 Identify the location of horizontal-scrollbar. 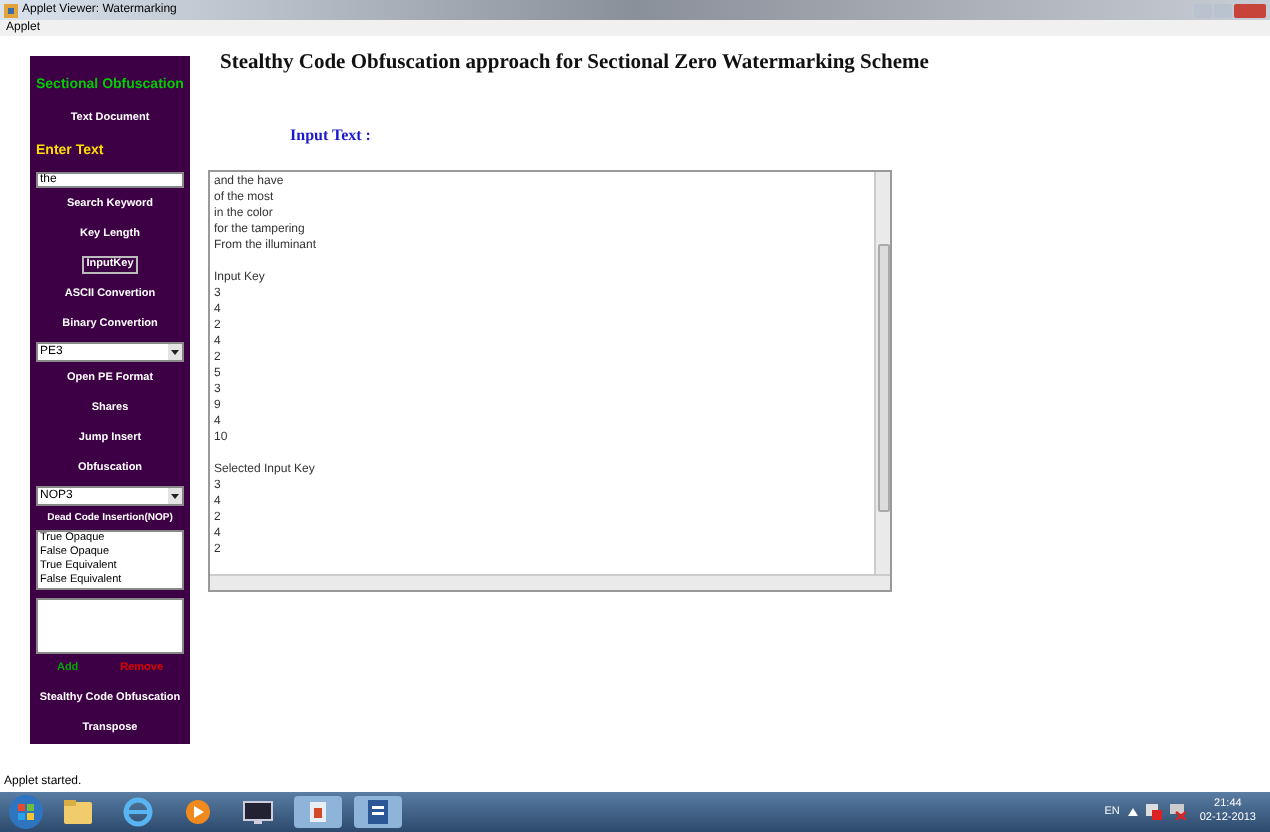
(550, 582).